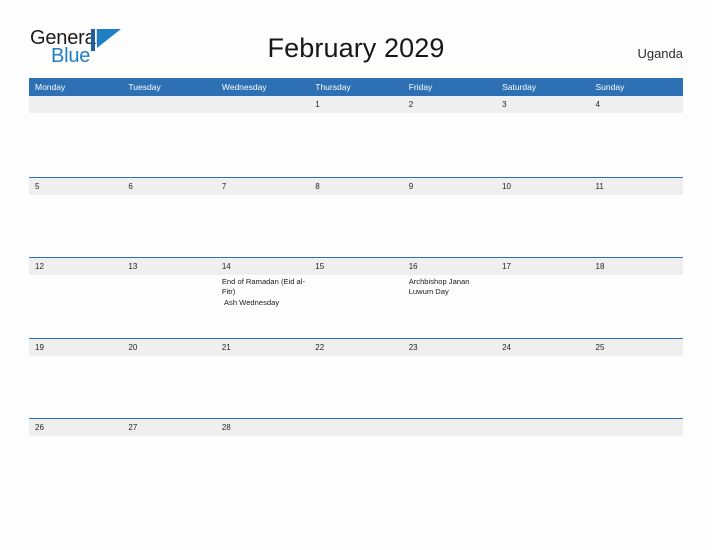  I want to click on weekday-friday: Friday, so click(420, 87).